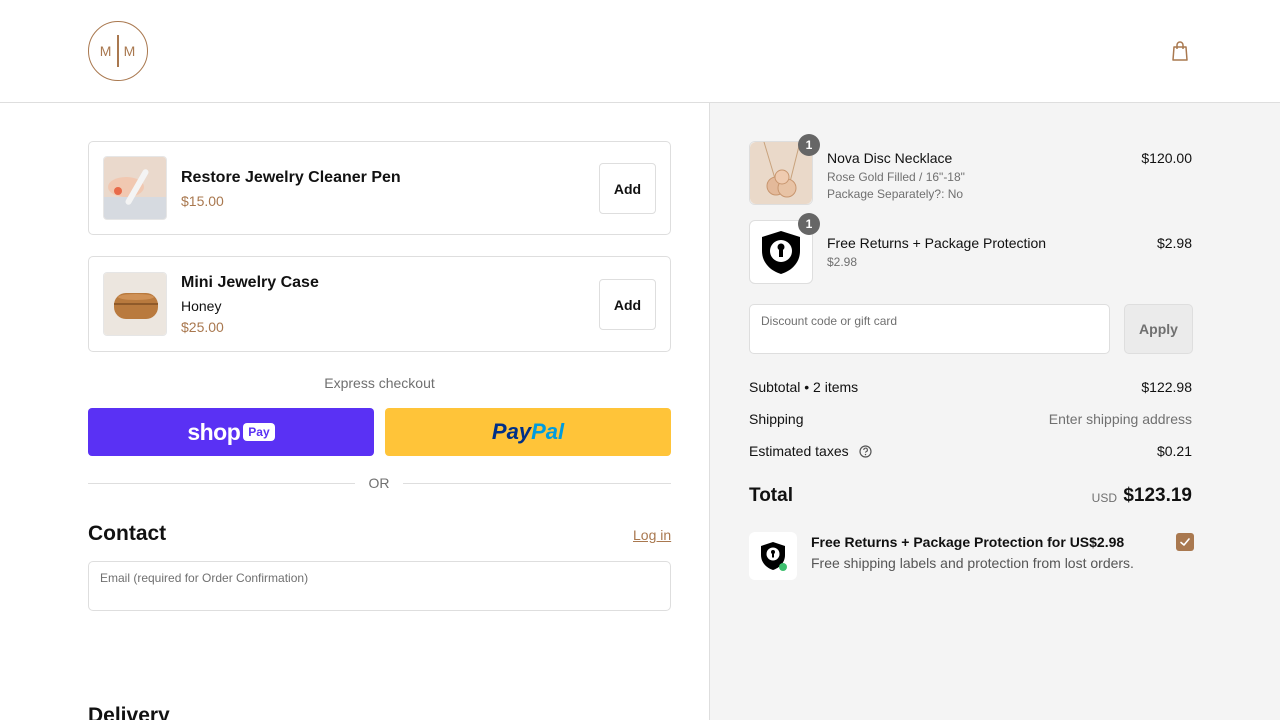  I want to click on line-item-name: Nova Disc Necklace, so click(890, 158).